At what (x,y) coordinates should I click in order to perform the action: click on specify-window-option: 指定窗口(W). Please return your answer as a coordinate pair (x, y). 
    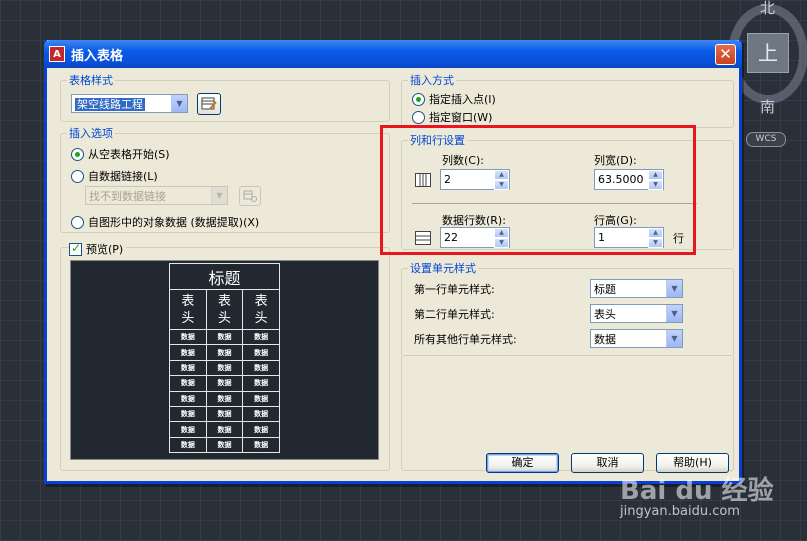
    Looking at the image, I should click on (452, 117).